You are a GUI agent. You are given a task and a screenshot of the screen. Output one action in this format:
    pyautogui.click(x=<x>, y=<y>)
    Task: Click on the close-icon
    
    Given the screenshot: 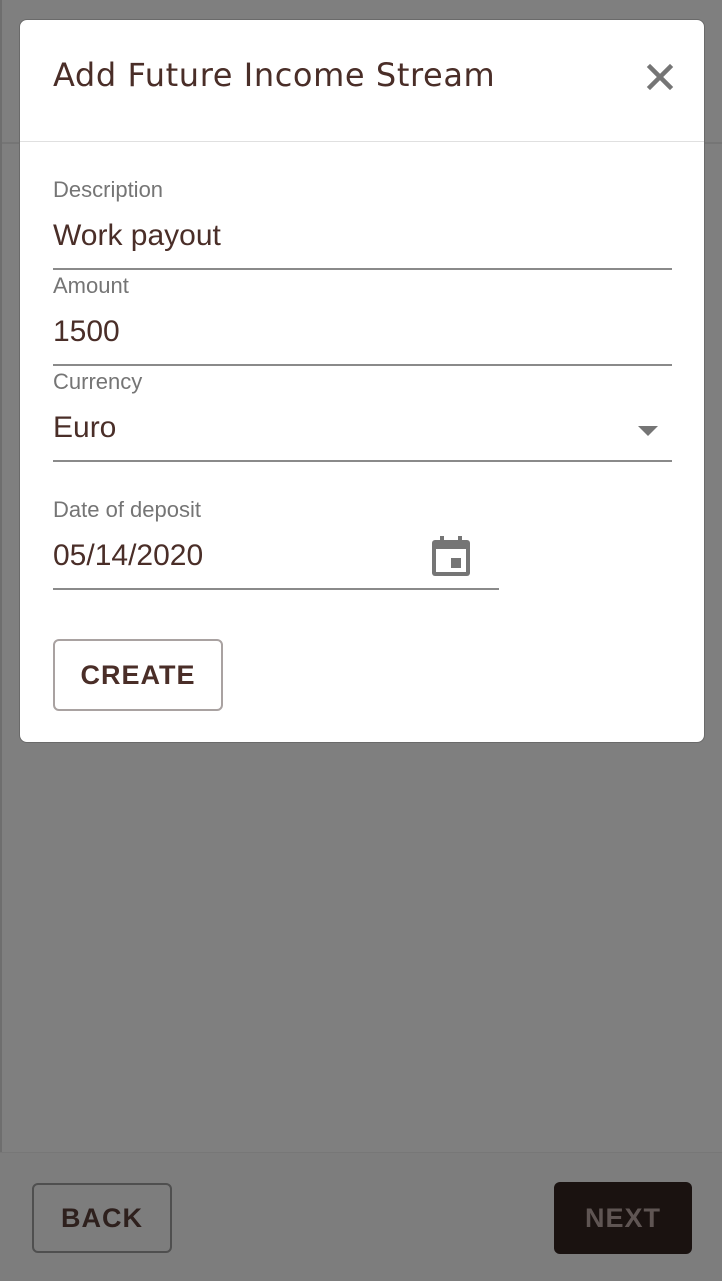 What is the action you would take?
    pyautogui.click(x=660, y=77)
    